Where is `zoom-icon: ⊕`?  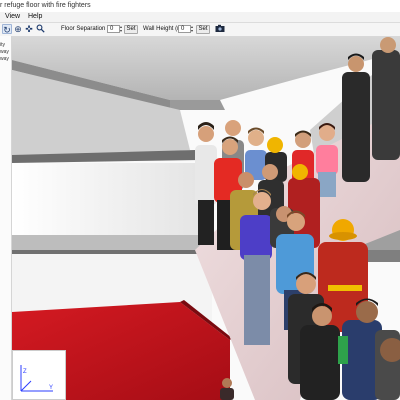
zoom-icon: ⊕ is located at coordinates (18, 29).